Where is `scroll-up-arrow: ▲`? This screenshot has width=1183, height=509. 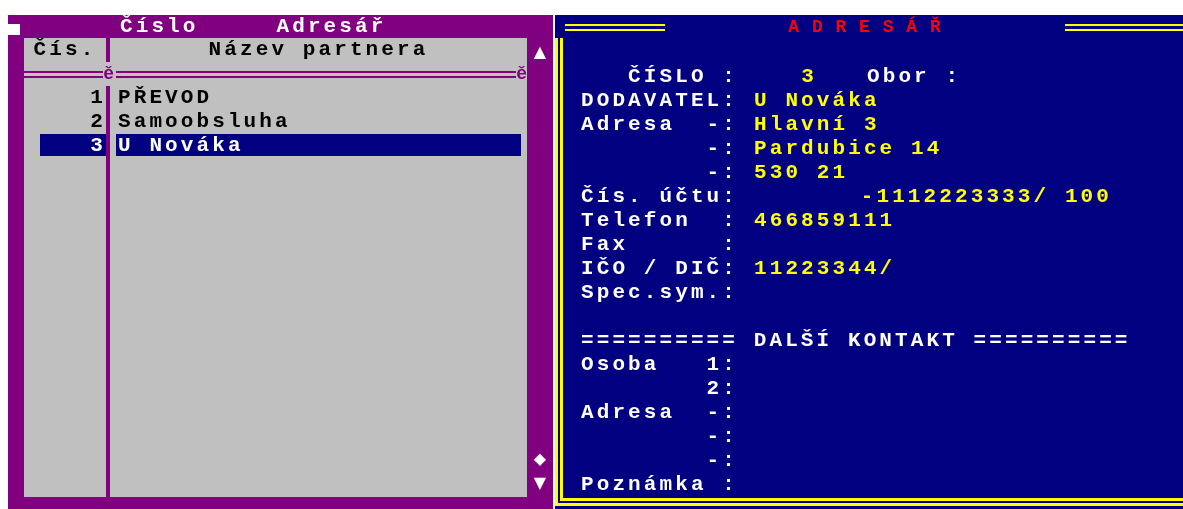
scroll-up-arrow: ▲ is located at coordinates (540, 52).